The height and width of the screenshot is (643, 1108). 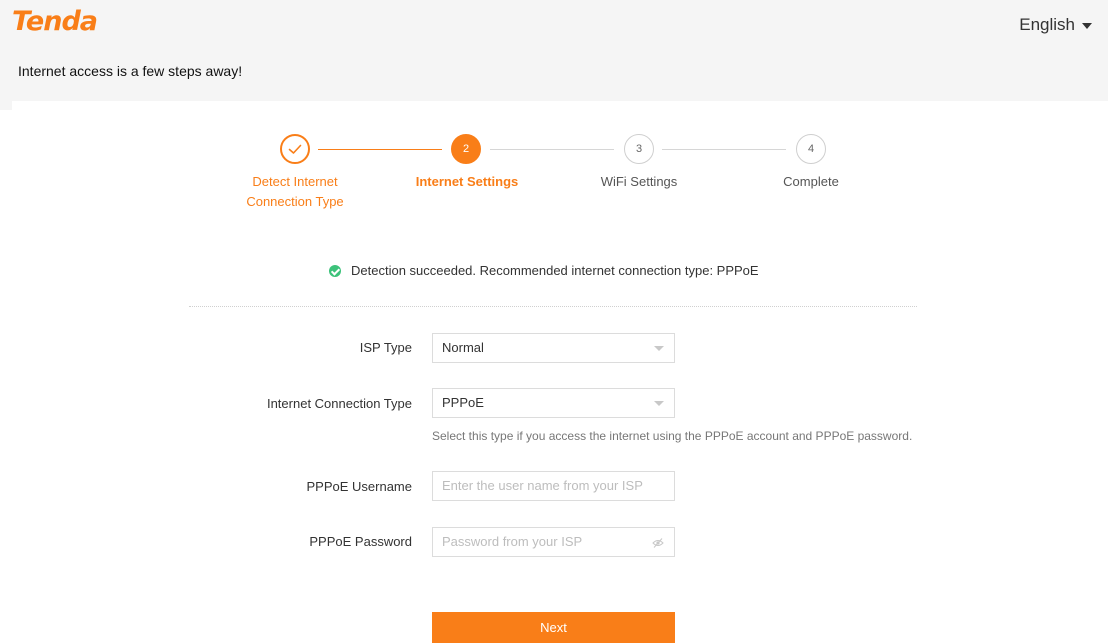 What do you see at coordinates (639, 149) in the screenshot?
I see `step-3-badge: 3` at bounding box center [639, 149].